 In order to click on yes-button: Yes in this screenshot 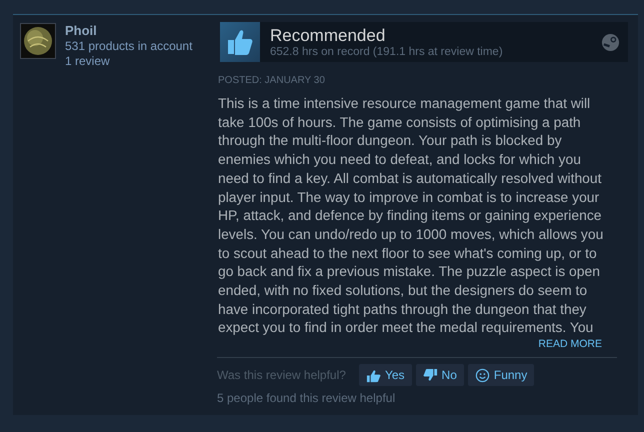, I will do `click(385, 375)`.